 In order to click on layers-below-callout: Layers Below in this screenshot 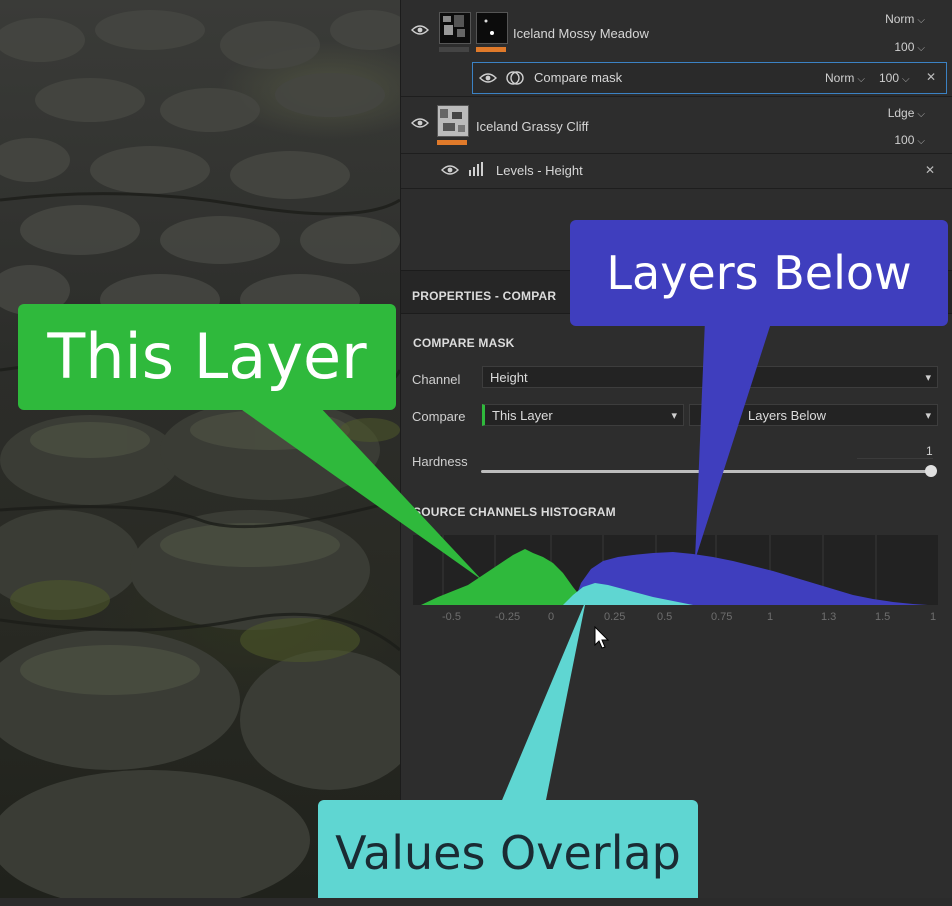, I will do `click(759, 273)`.